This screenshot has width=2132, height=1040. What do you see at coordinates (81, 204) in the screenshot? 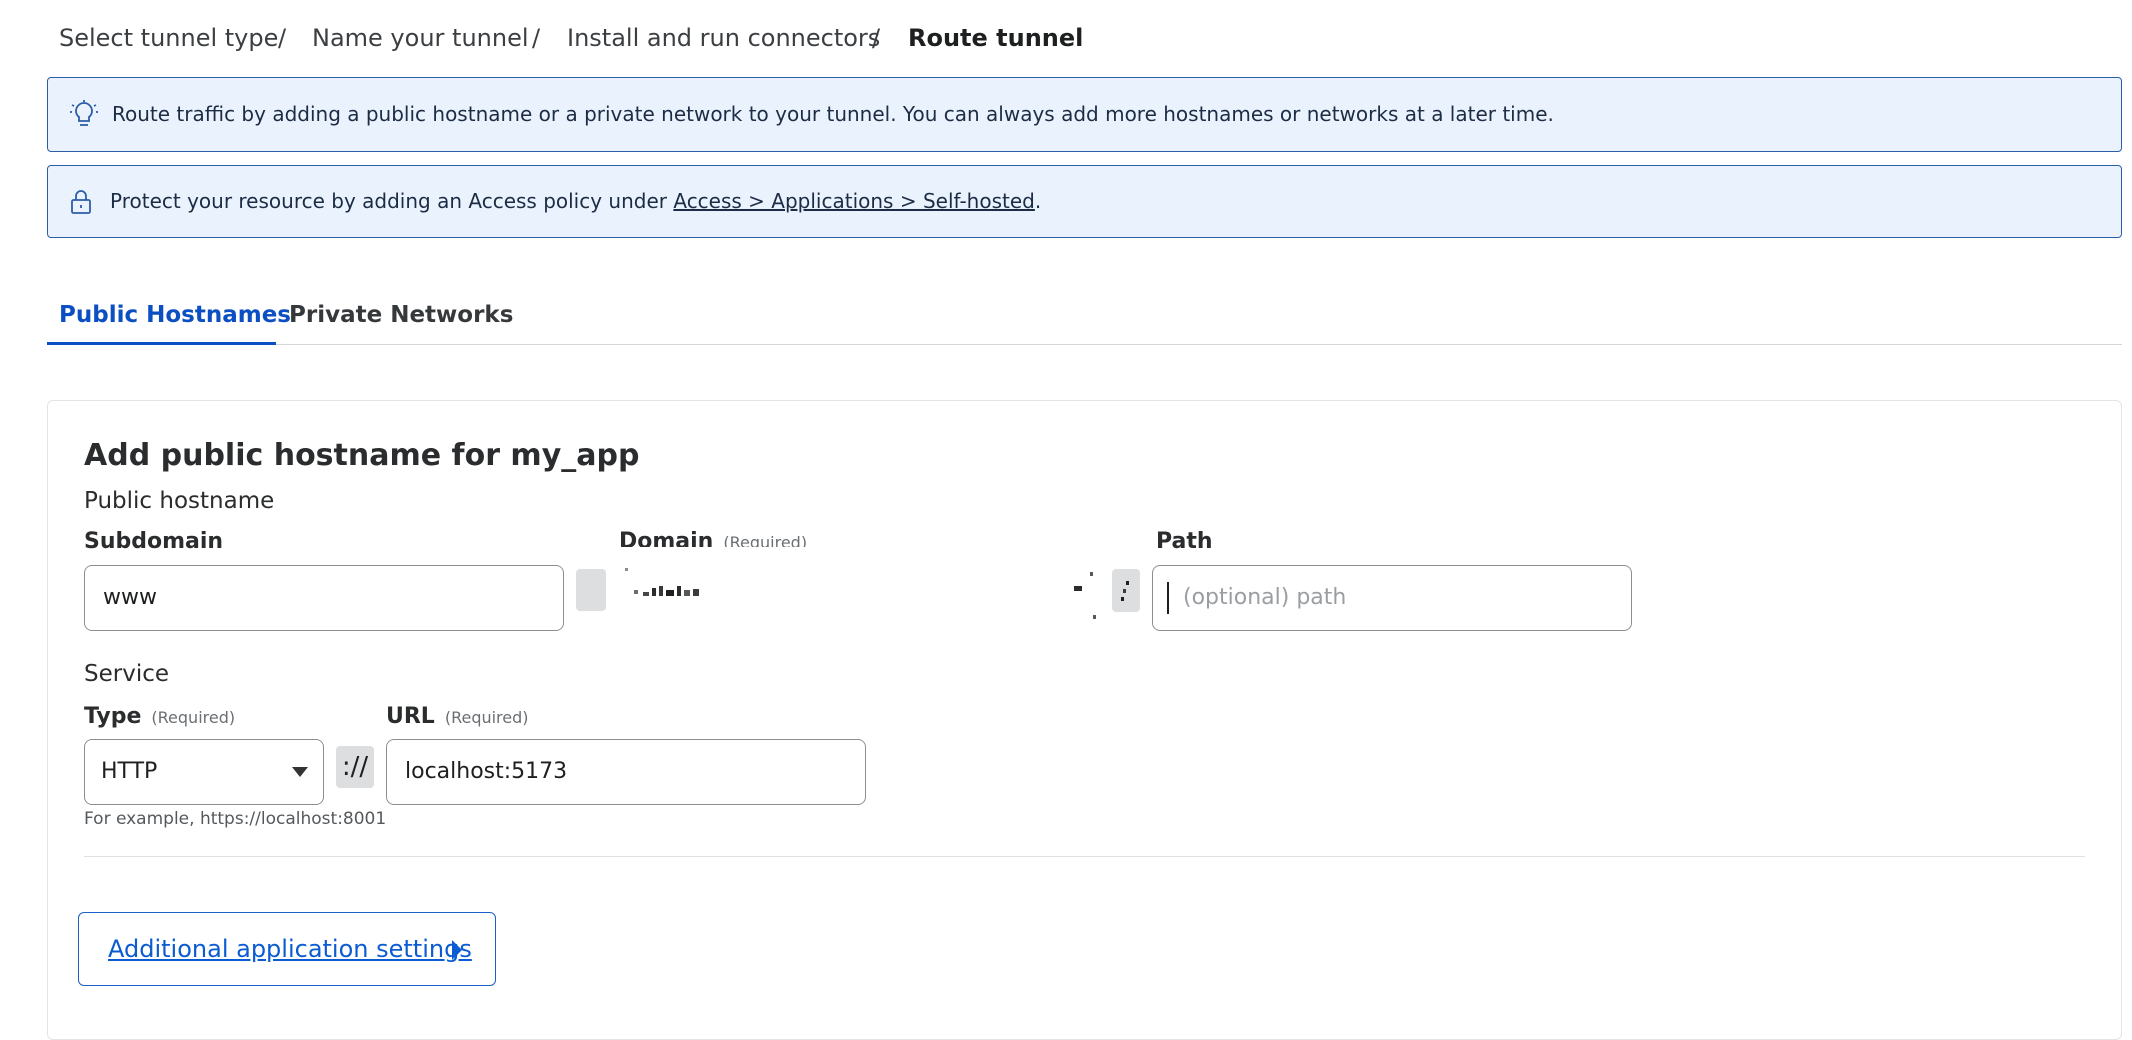
I see `lock-icon` at bounding box center [81, 204].